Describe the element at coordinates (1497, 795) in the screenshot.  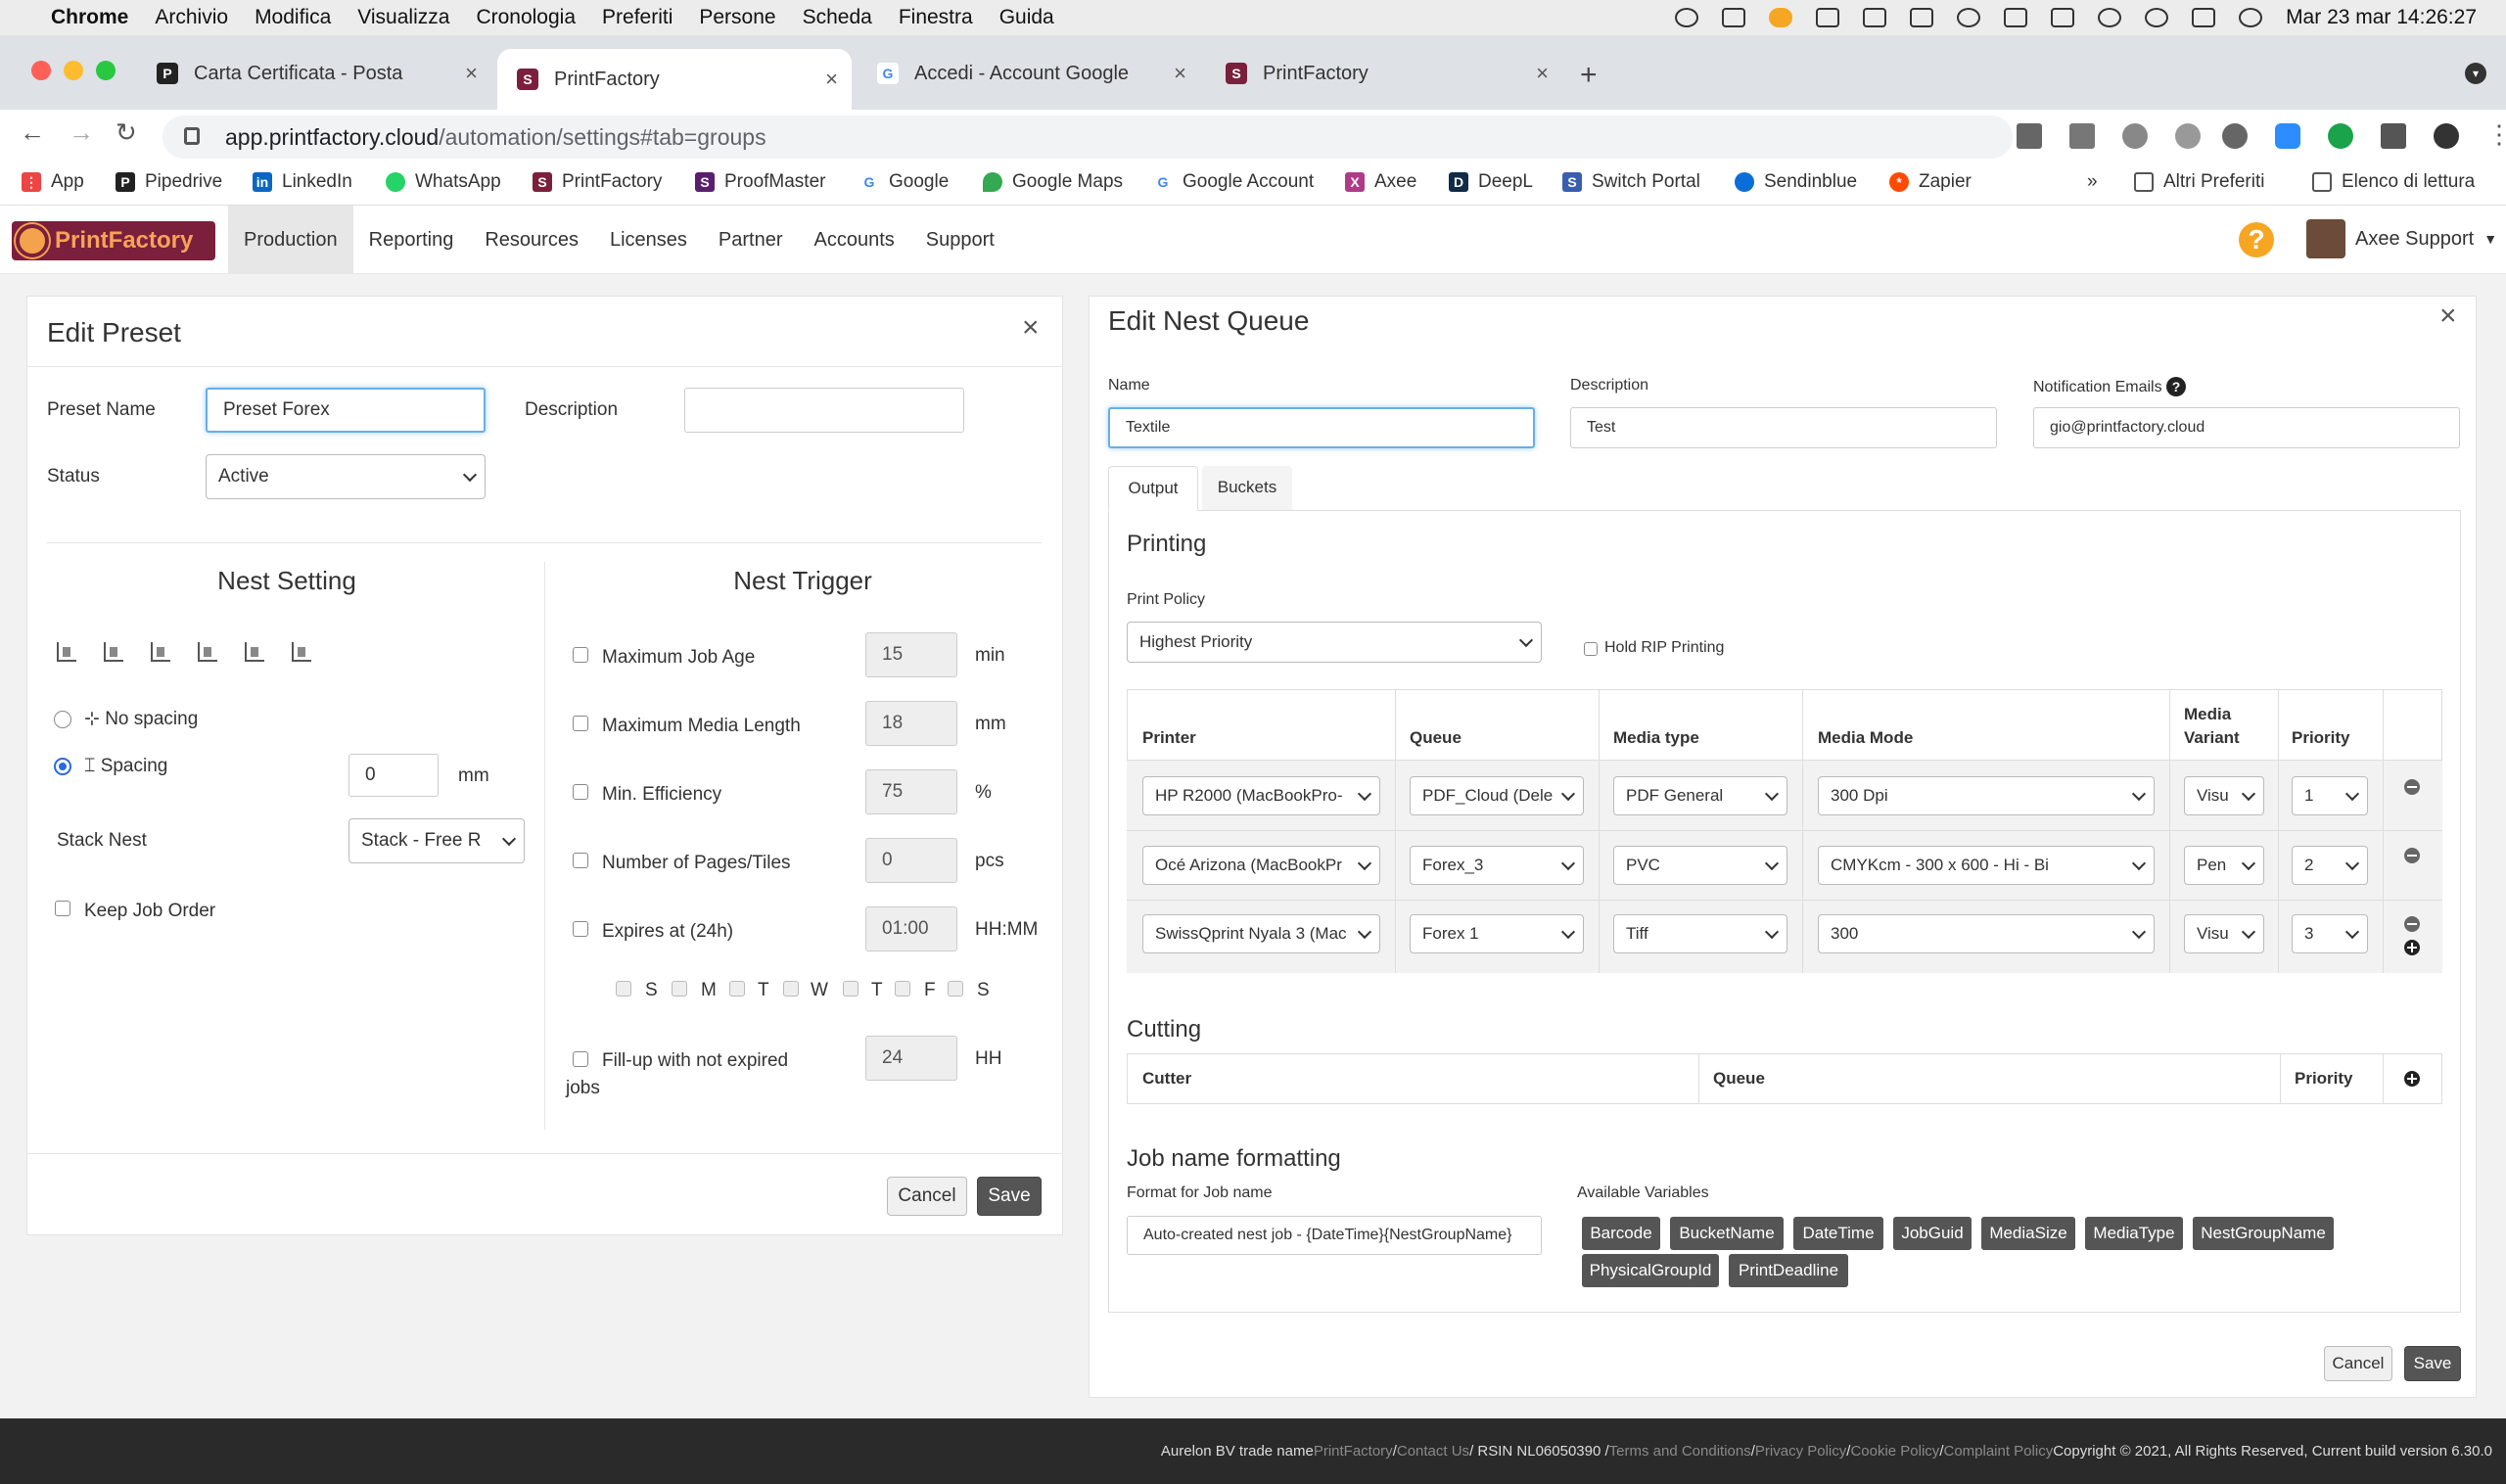
I see `row1-queue-select: PDF_Cloud (Dele` at that location.